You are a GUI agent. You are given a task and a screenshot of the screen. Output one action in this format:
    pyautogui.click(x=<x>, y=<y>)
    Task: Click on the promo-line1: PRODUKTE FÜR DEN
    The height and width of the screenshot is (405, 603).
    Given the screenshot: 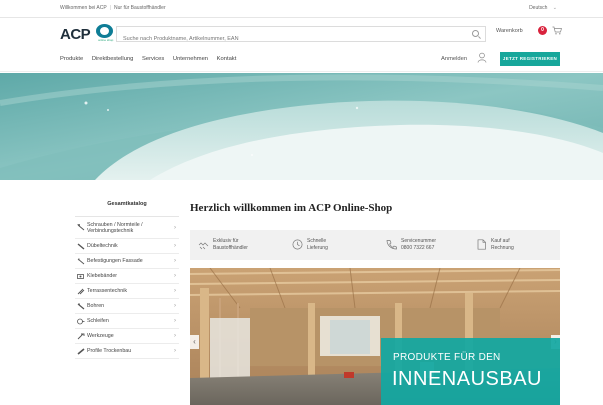 What is the action you would take?
    pyautogui.click(x=447, y=357)
    